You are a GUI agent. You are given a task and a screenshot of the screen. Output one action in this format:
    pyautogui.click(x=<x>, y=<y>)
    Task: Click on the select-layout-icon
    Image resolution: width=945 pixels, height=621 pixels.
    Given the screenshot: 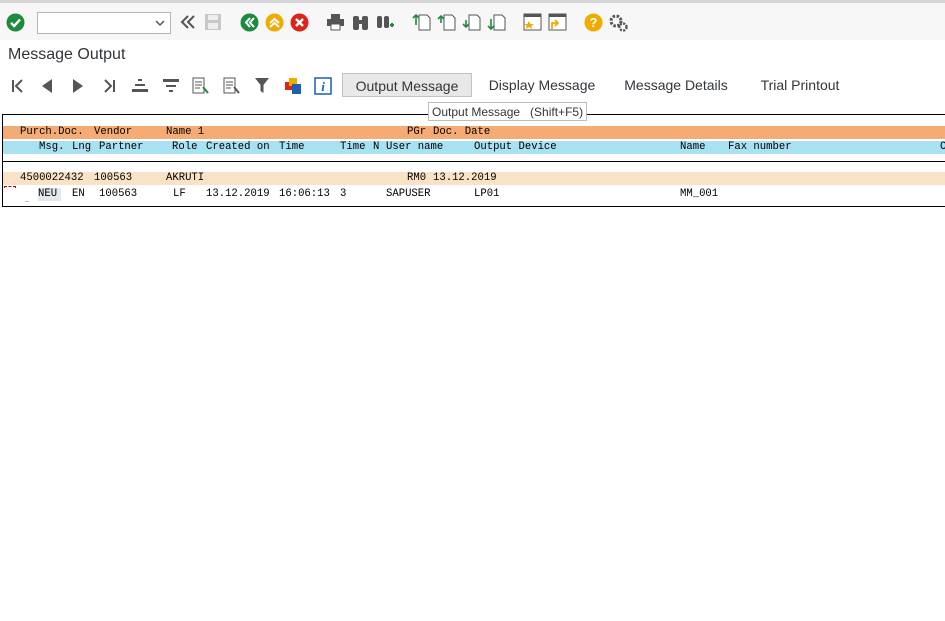 What is the action you would take?
    pyautogui.click(x=201, y=86)
    